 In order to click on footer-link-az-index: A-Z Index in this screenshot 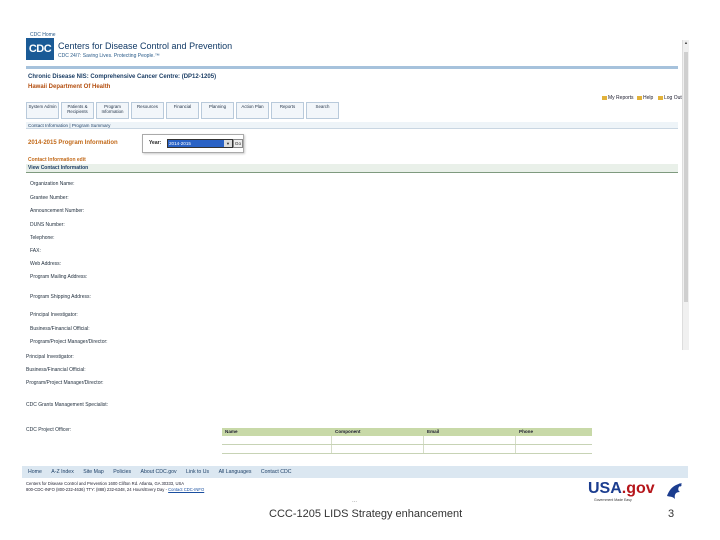, I will do `click(62, 472)`.